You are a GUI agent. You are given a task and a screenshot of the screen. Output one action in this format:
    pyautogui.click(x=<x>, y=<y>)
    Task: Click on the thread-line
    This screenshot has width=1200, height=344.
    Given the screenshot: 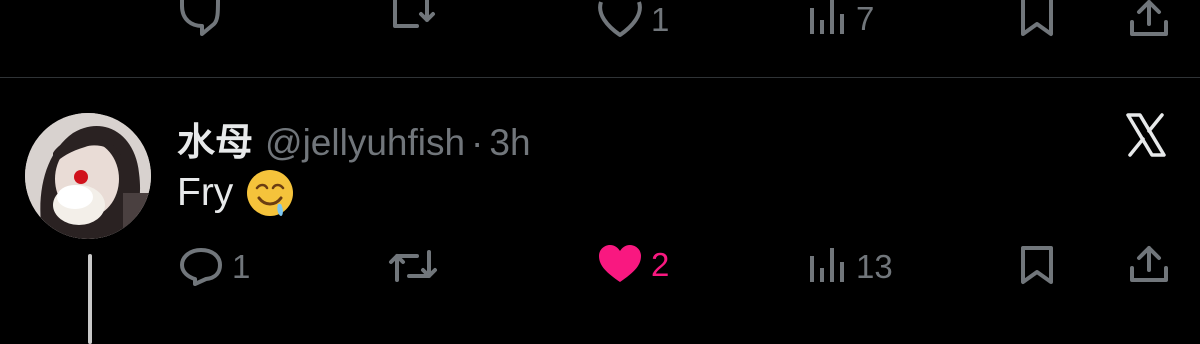 What is the action you would take?
    pyautogui.click(x=90, y=299)
    